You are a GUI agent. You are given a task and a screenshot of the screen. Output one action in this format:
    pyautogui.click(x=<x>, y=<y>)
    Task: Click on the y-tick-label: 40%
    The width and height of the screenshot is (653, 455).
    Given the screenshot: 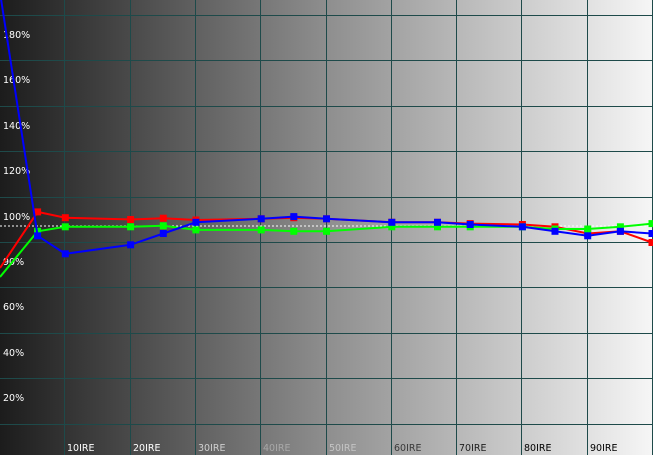 What is the action you would take?
    pyautogui.click(x=13, y=353)
    